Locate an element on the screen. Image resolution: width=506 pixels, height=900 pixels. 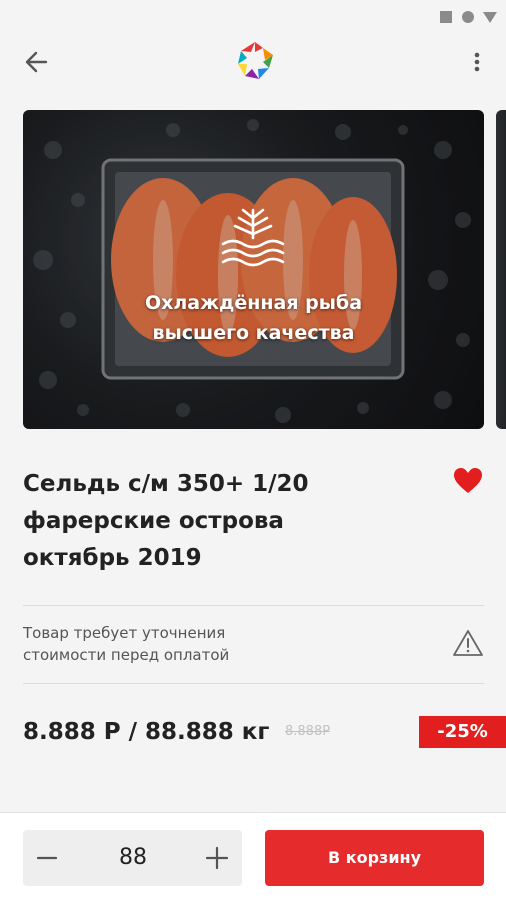
bottom-action-bar: 88 В корзину is located at coordinates (253, 856).